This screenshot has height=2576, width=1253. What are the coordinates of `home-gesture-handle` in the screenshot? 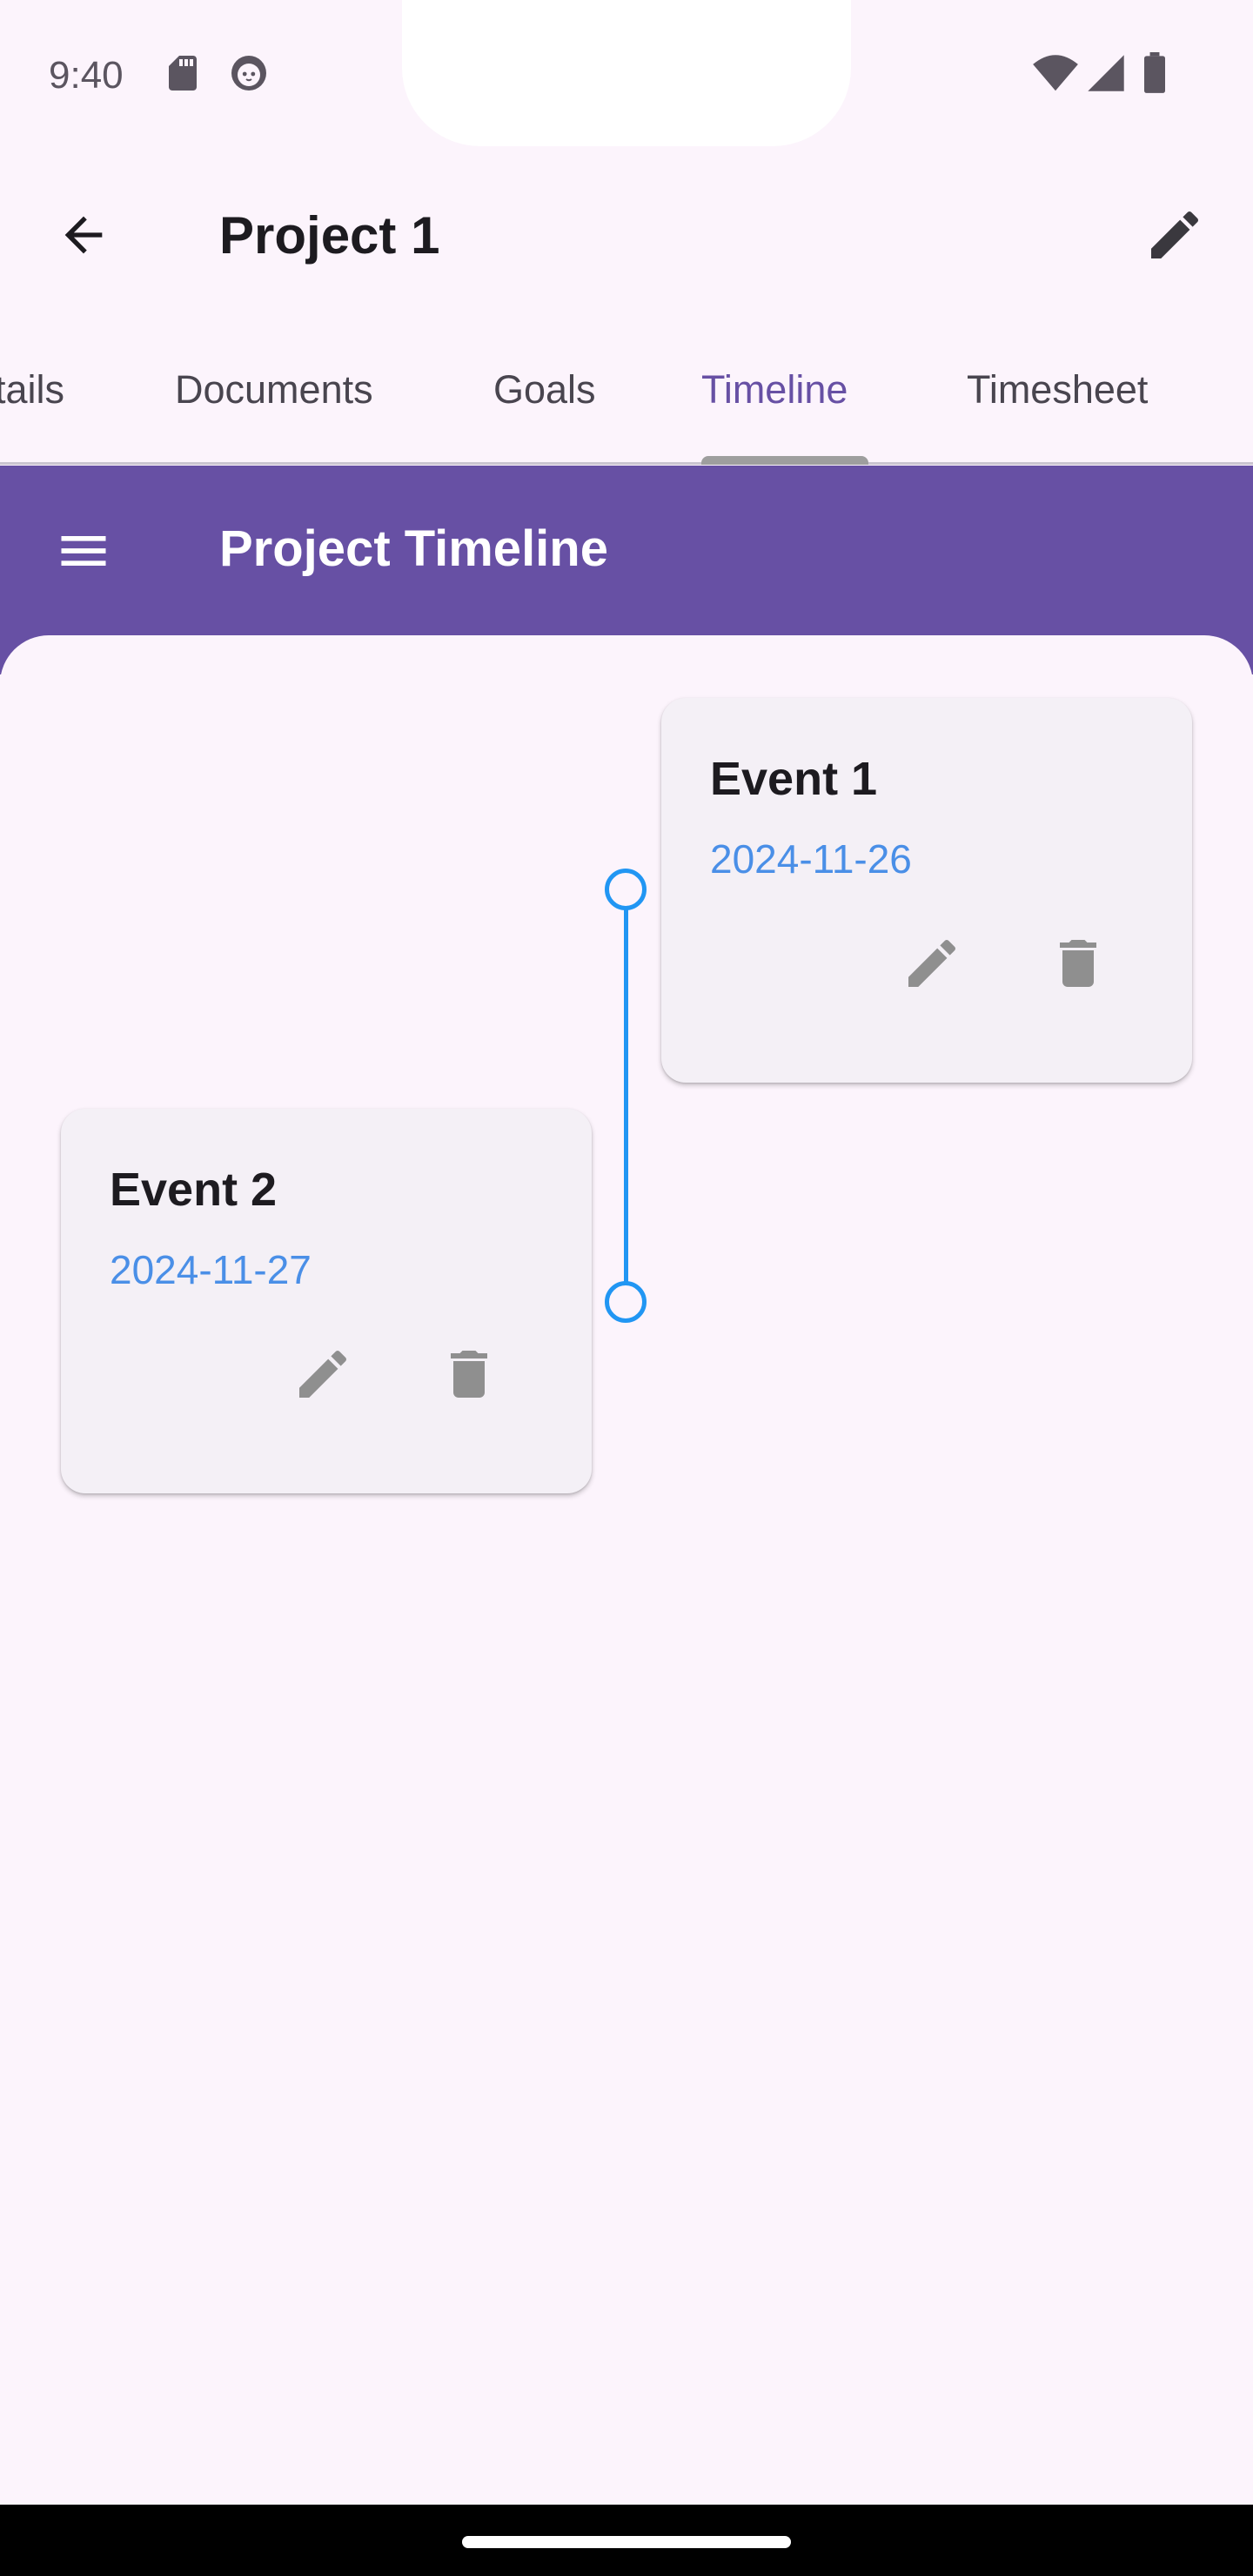 It's located at (626, 2542).